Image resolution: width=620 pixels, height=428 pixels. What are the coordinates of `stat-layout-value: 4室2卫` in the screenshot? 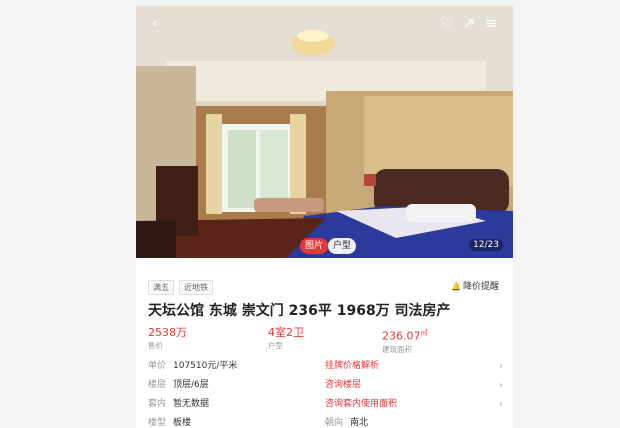 It's located at (286, 332).